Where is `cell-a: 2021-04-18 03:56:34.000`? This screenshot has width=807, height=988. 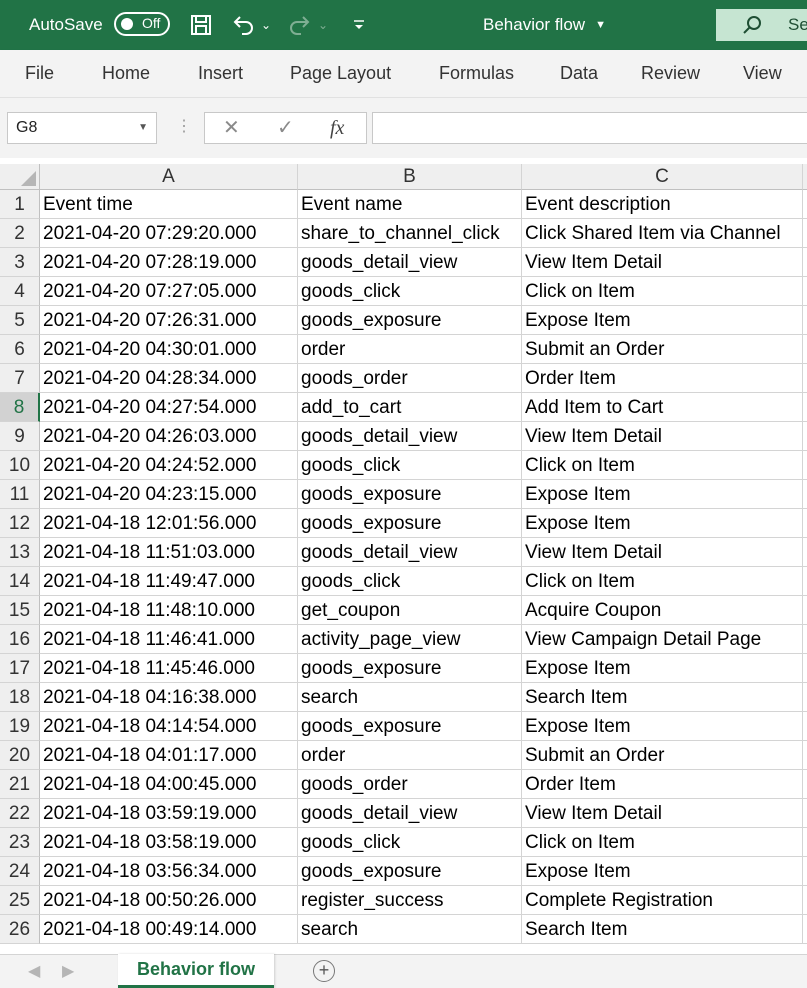 cell-a: 2021-04-18 03:56:34.000 is located at coordinates (169, 871).